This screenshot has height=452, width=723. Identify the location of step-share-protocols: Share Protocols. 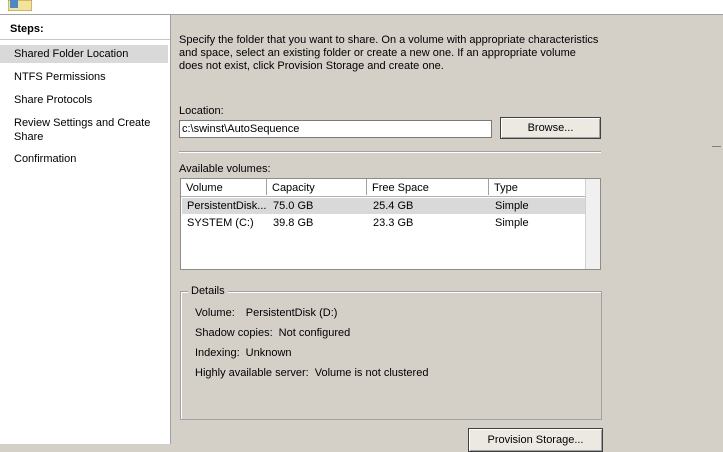
(84, 100).